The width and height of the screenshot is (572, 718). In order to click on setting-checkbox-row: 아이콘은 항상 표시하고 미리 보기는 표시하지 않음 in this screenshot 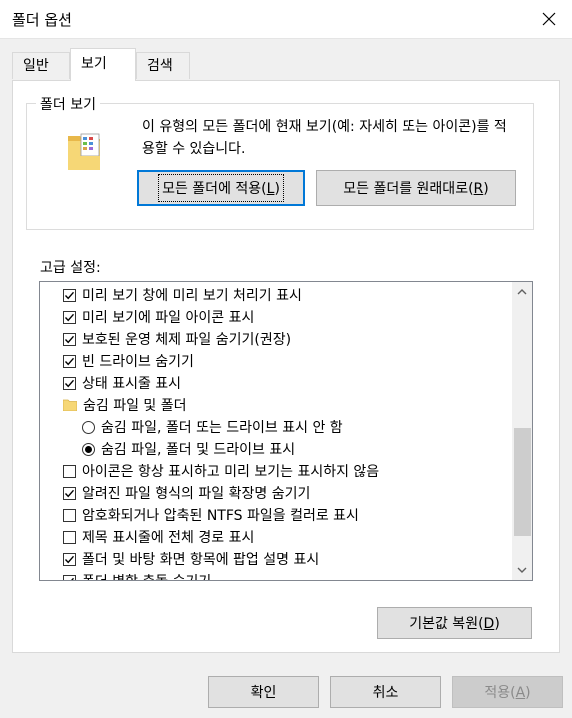, I will do `click(221, 471)`.